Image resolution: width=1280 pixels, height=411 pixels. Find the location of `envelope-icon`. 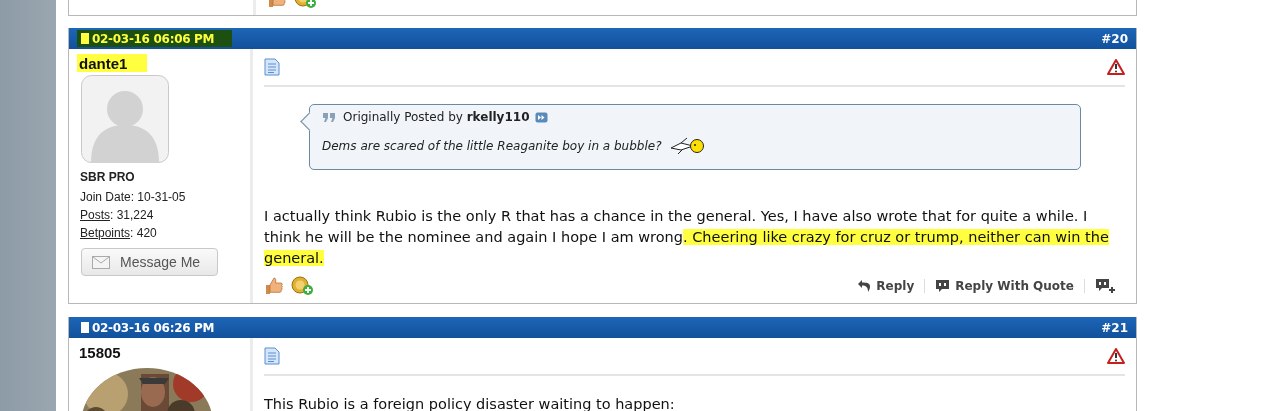

envelope-icon is located at coordinates (101, 262).